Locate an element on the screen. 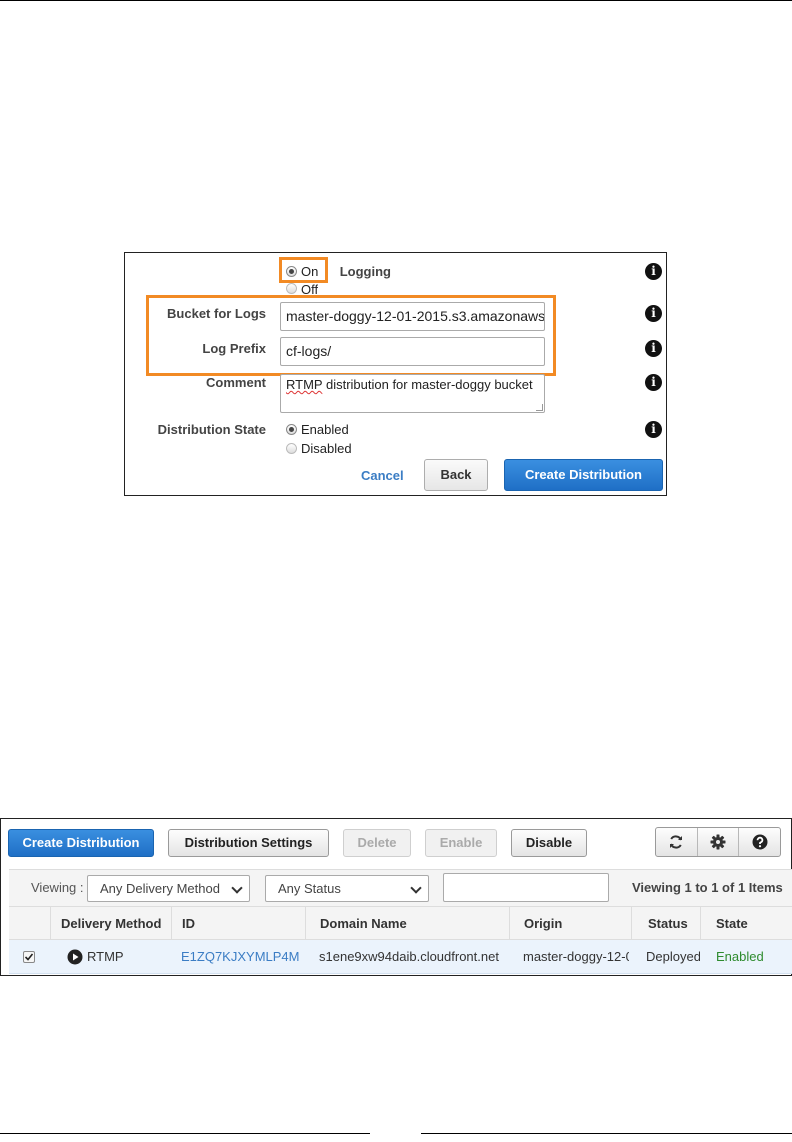 The width and height of the screenshot is (792, 1142). cancel-link: Cancel is located at coordinates (382, 475).